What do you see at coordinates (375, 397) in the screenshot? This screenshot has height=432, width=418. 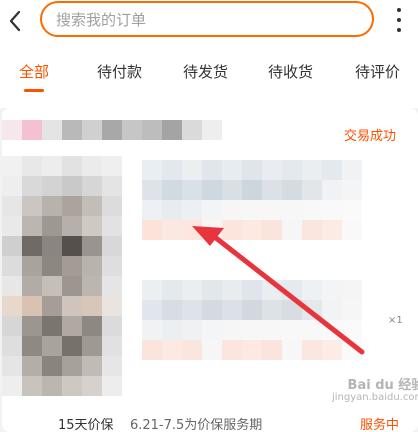 I see `watermark-url: jingyan.baidu.com` at bounding box center [375, 397].